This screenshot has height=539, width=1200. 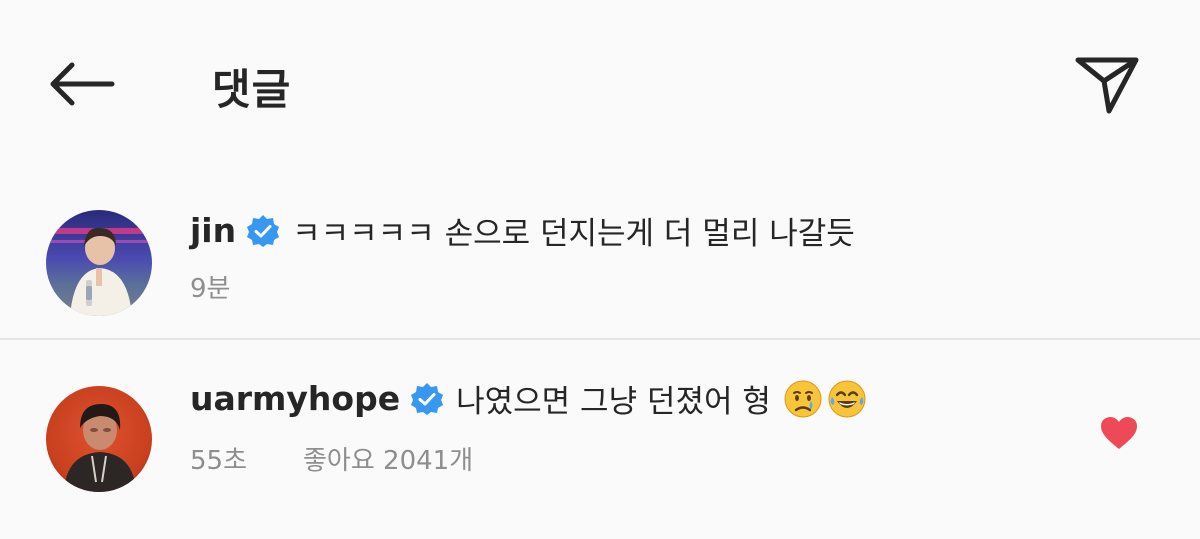 What do you see at coordinates (600, 339) in the screenshot?
I see `divider` at bounding box center [600, 339].